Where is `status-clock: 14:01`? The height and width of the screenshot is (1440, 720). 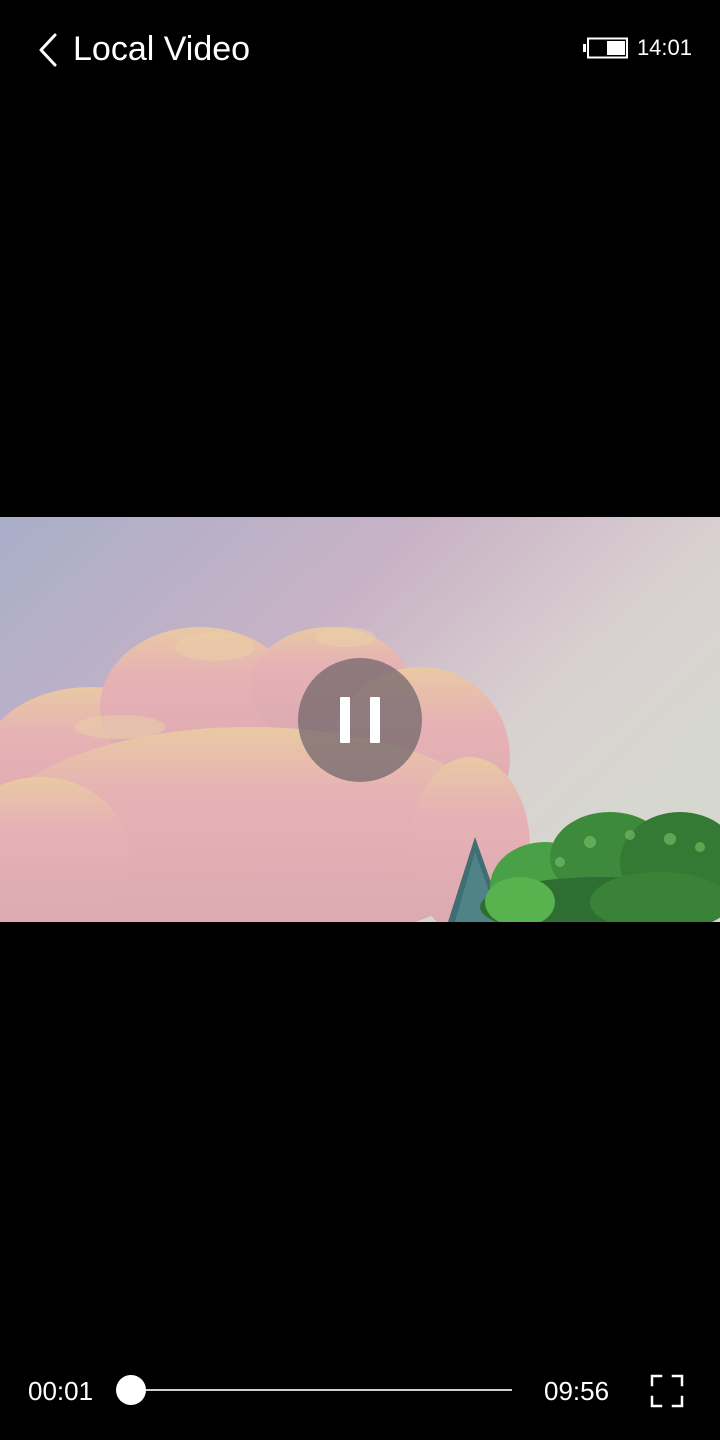 status-clock: 14:01 is located at coordinates (664, 47).